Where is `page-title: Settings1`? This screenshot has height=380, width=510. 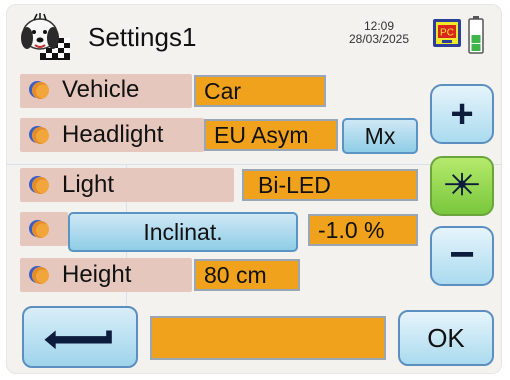
page-title: Settings1 is located at coordinates (142, 37).